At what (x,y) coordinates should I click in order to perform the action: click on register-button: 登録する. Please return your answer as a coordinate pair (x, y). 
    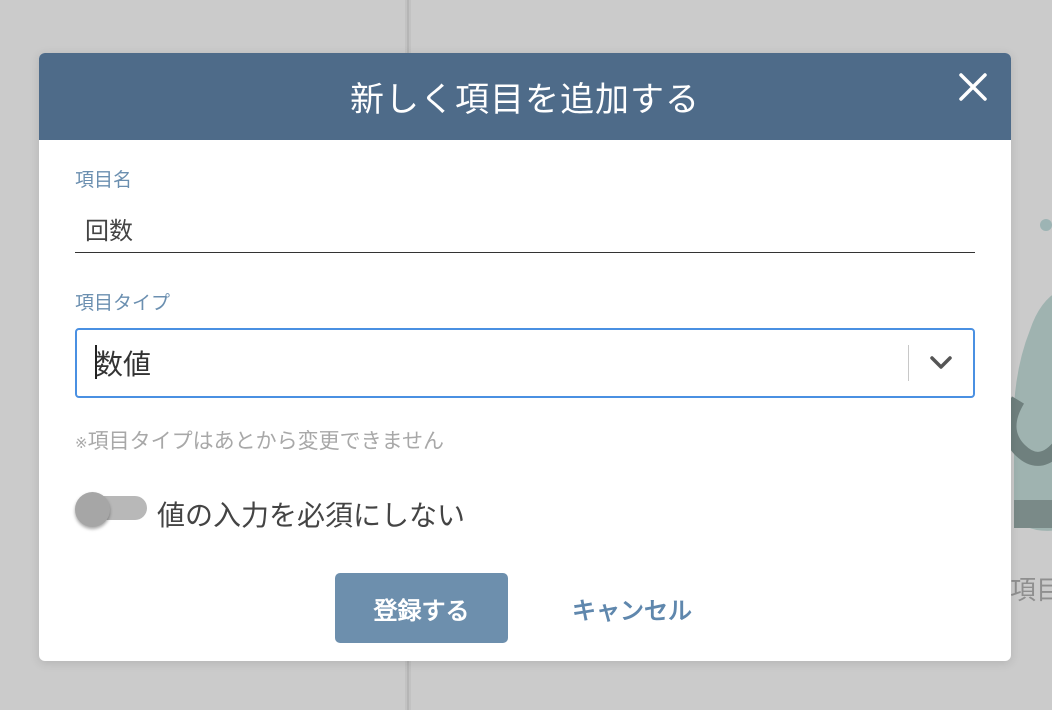
    Looking at the image, I should click on (421, 608).